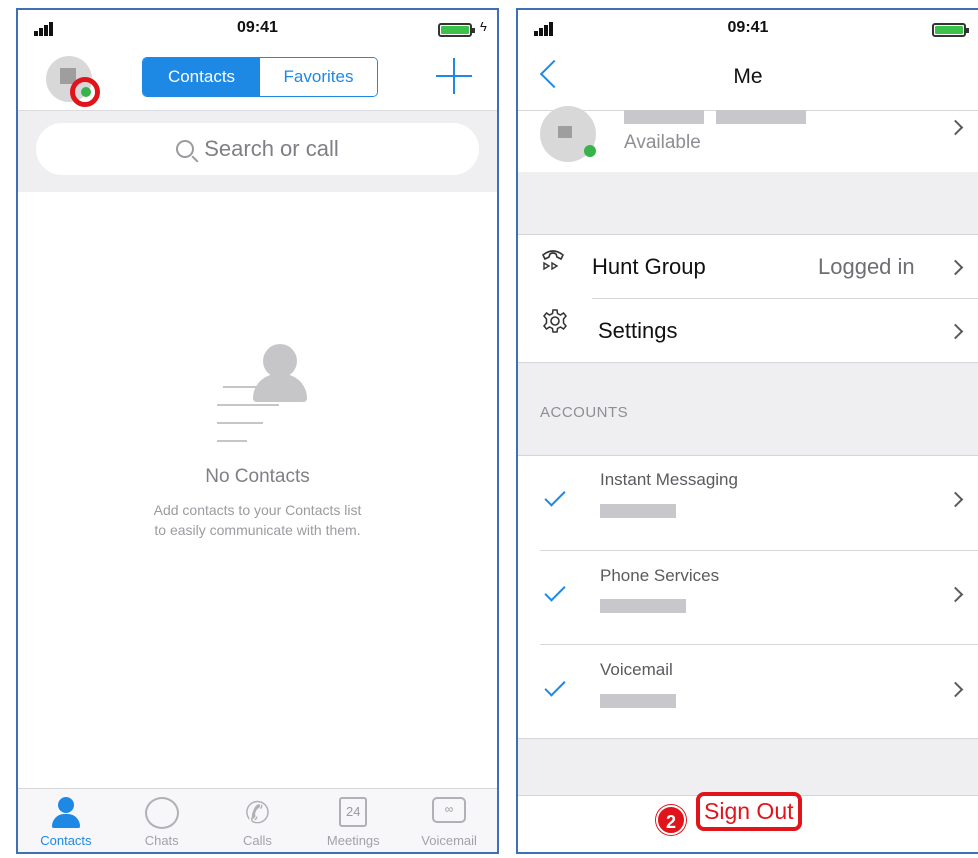  Describe the element at coordinates (353, 812) in the screenshot. I see `calendar-icon: 24` at that location.